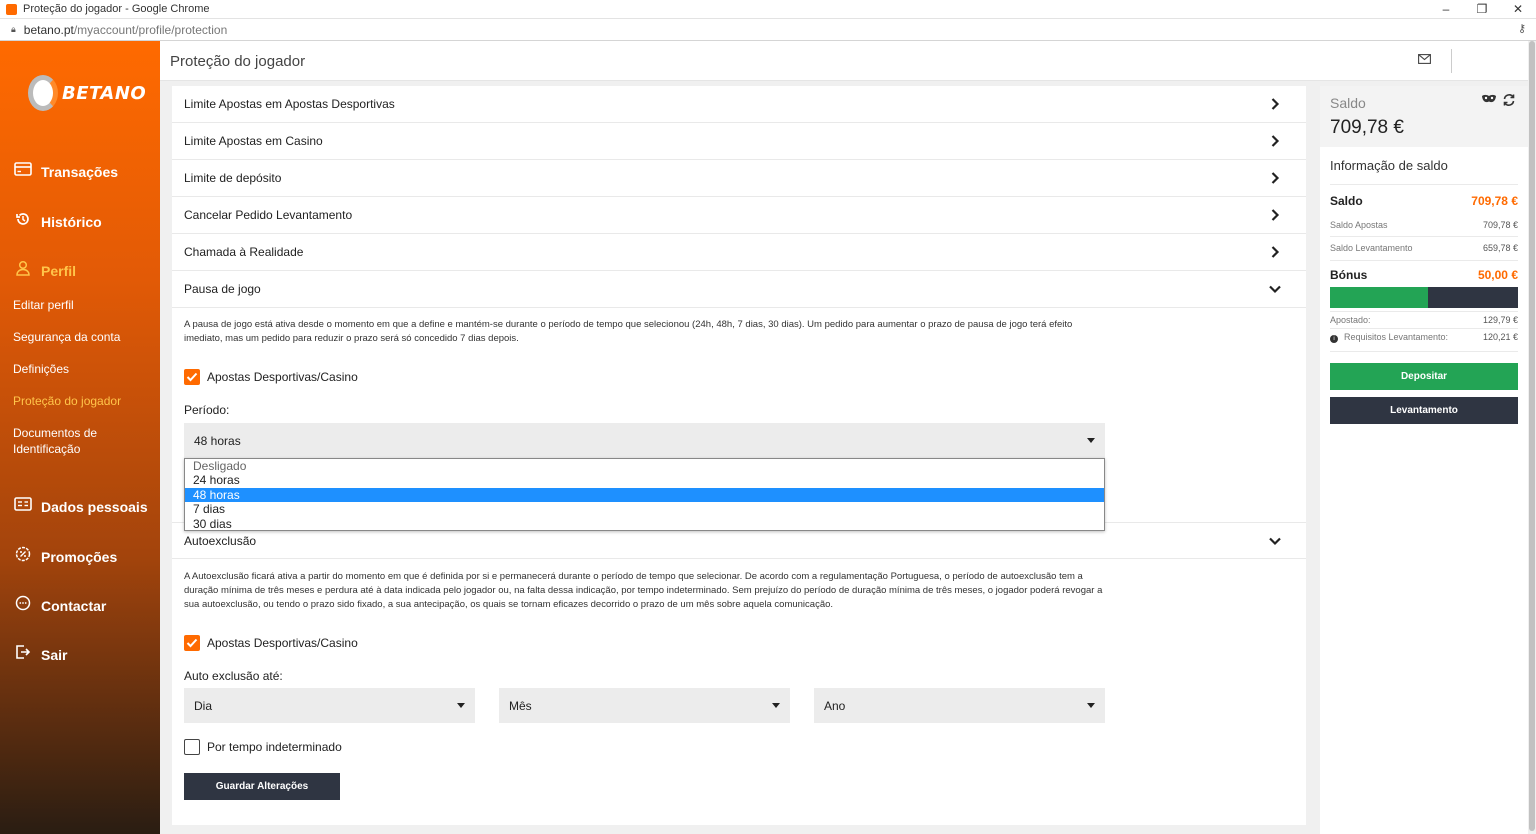 This screenshot has width=1536, height=834. What do you see at coordinates (959, 705) in the screenshot?
I see `year-select: Ano` at bounding box center [959, 705].